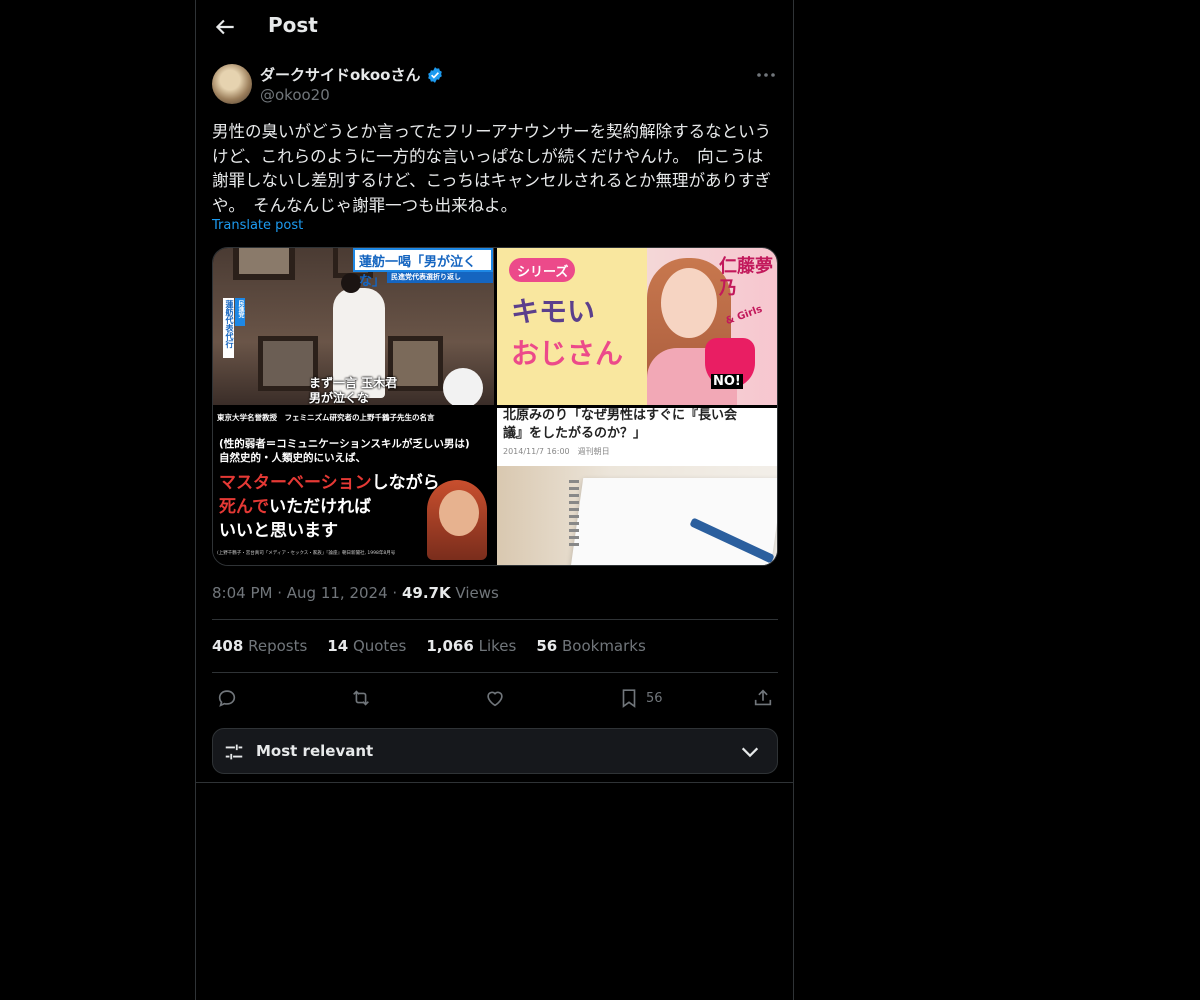  What do you see at coordinates (259, 646) in the screenshot?
I see `reposts-count: 408 Reposts` at bounding box center [259, 646].